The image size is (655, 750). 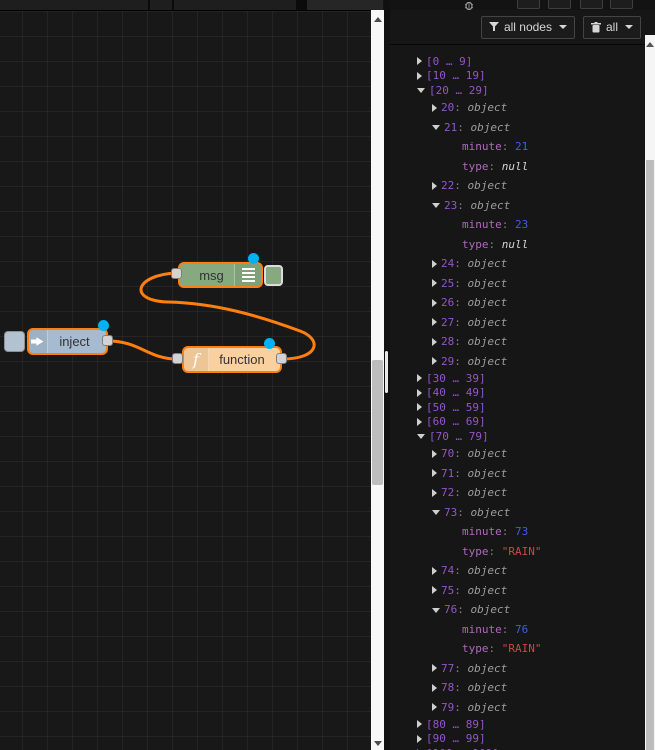 What do you see at coordinates (487, 186) in the screenshot?
I see `object-type-label: object` at bounding box center [487, 186].